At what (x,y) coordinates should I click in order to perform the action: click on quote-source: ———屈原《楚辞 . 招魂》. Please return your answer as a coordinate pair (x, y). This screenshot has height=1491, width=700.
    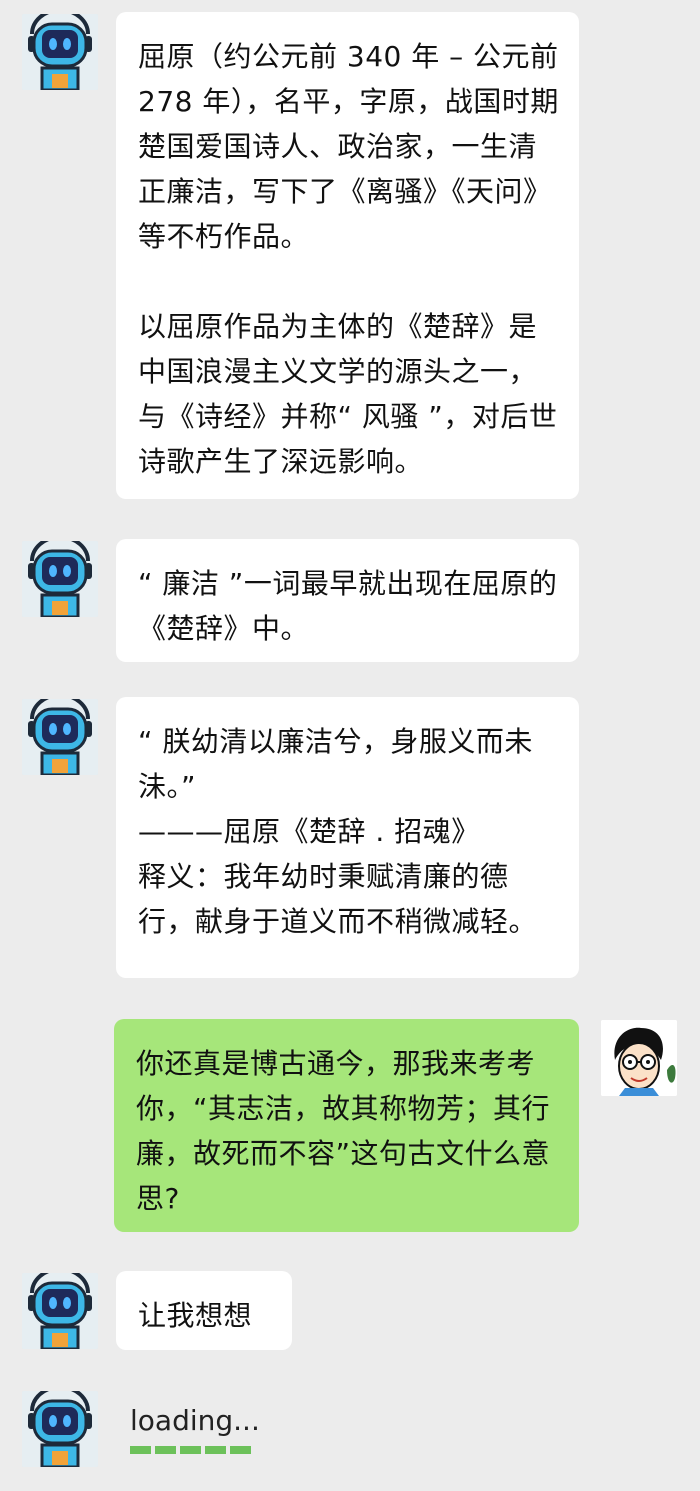
    Looking at the image, I should click on (309, 831).